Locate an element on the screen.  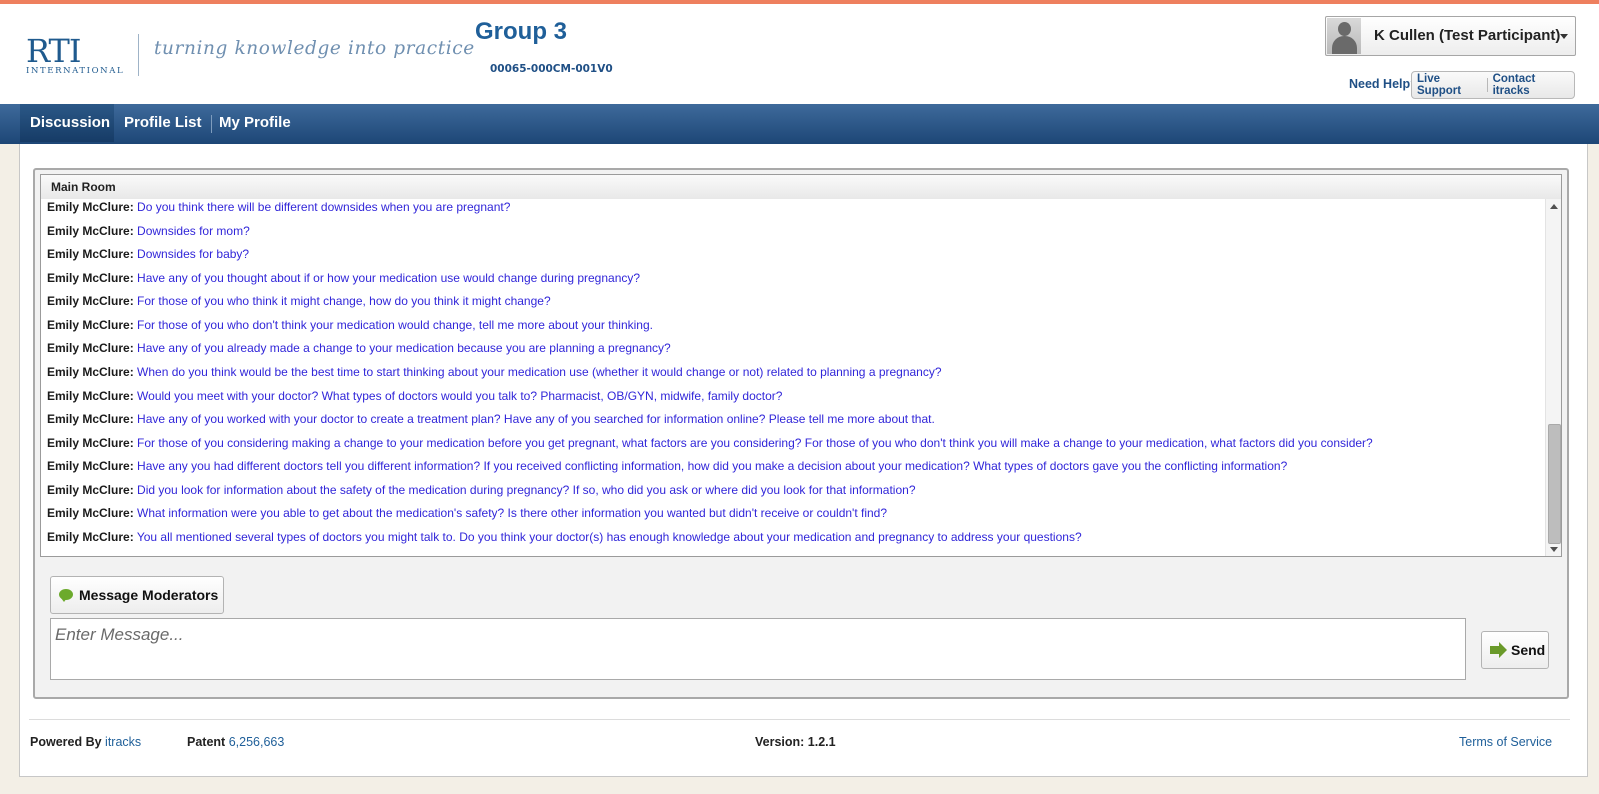
logo-divider is located at coordinates (138, 55).